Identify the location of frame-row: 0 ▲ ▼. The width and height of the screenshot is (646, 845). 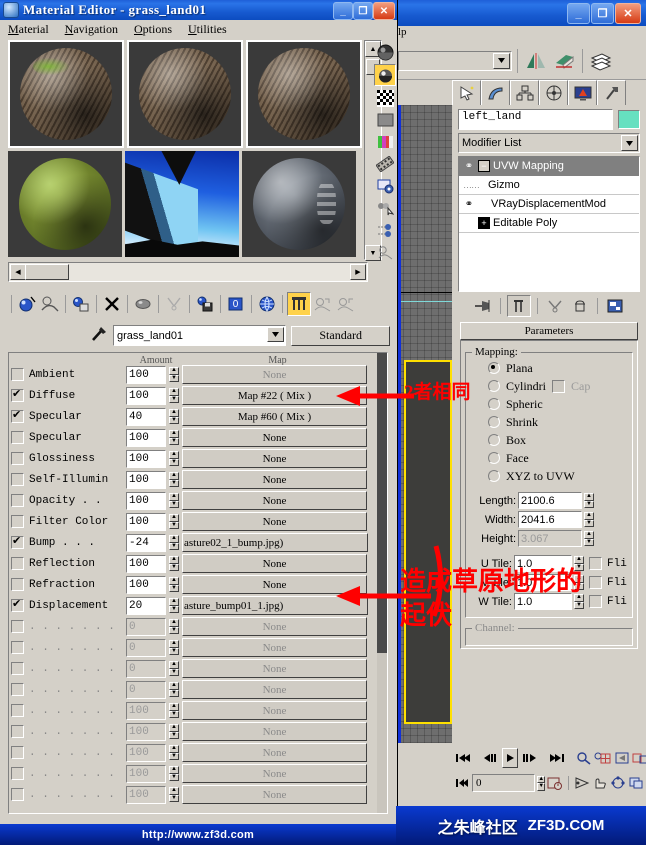
(549, 783).